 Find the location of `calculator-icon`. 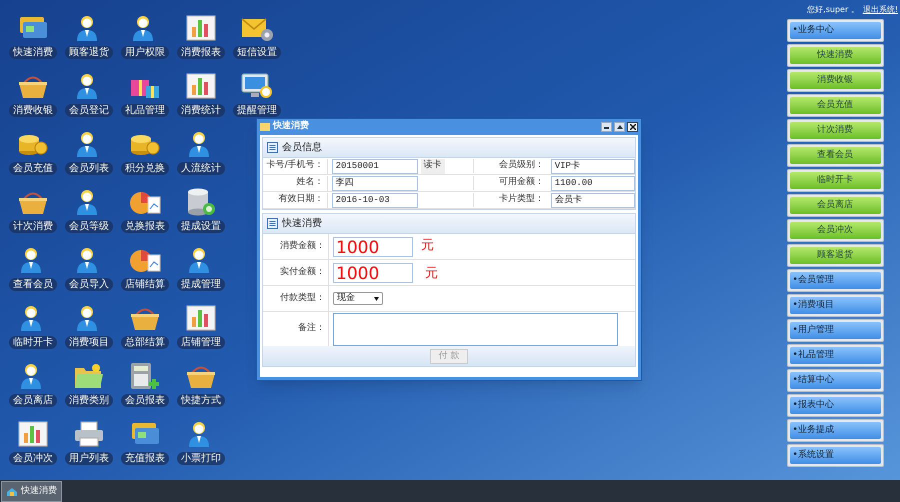

calculator-icon is located at coordinates (145, 376).